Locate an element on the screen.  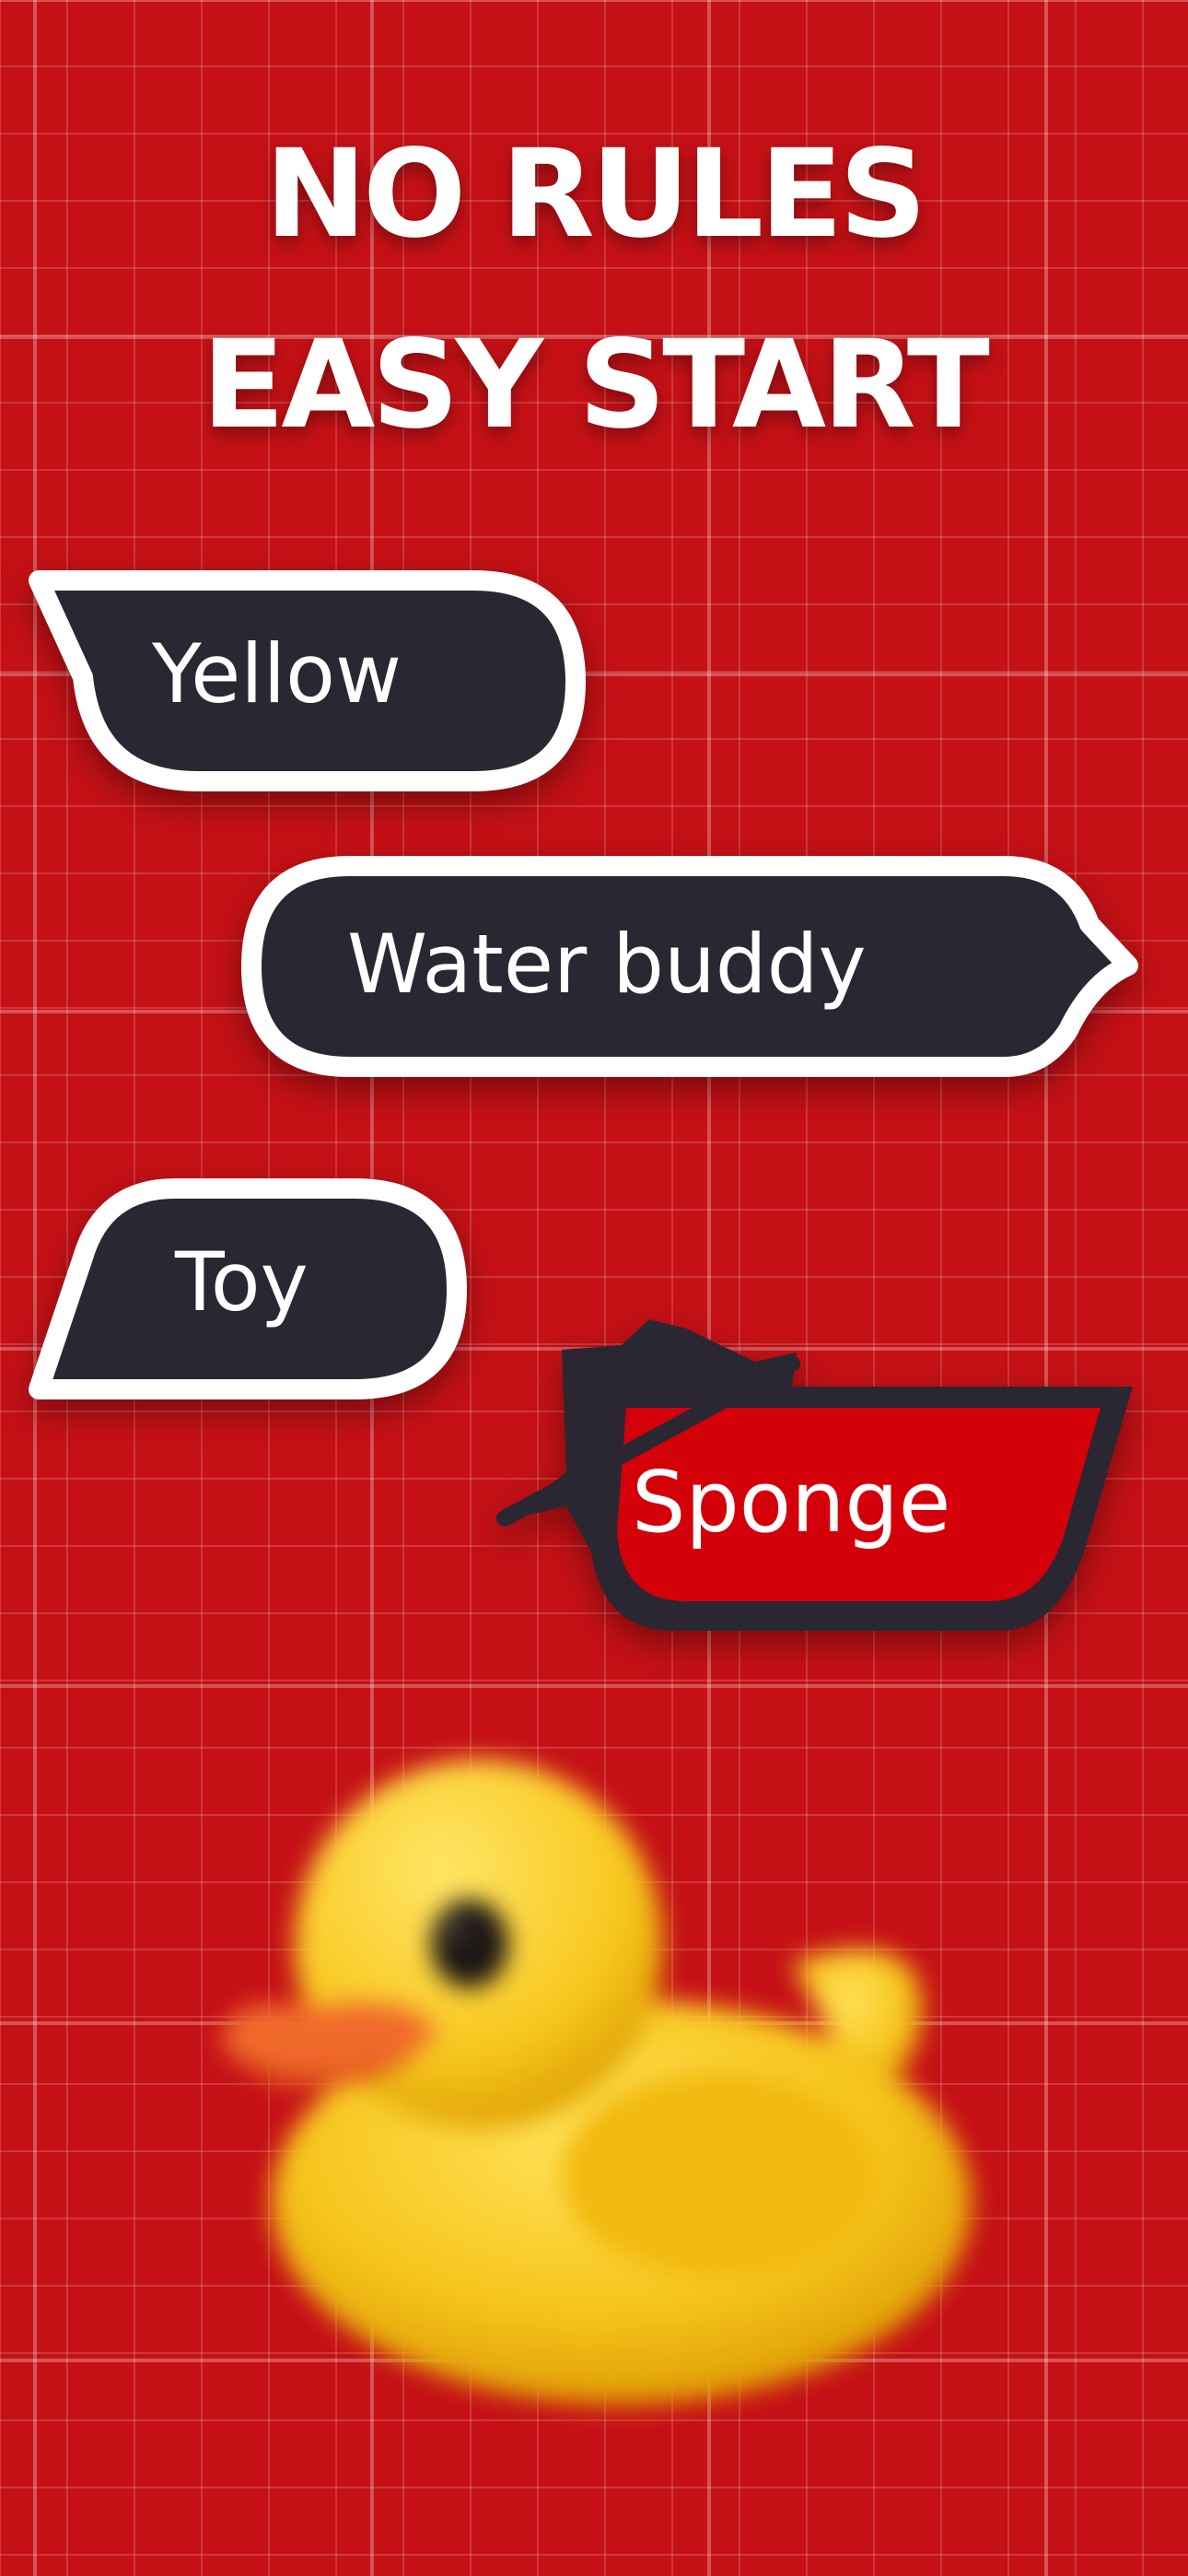
headline-line-1: NO RULES is located at coordinates (595, 194).